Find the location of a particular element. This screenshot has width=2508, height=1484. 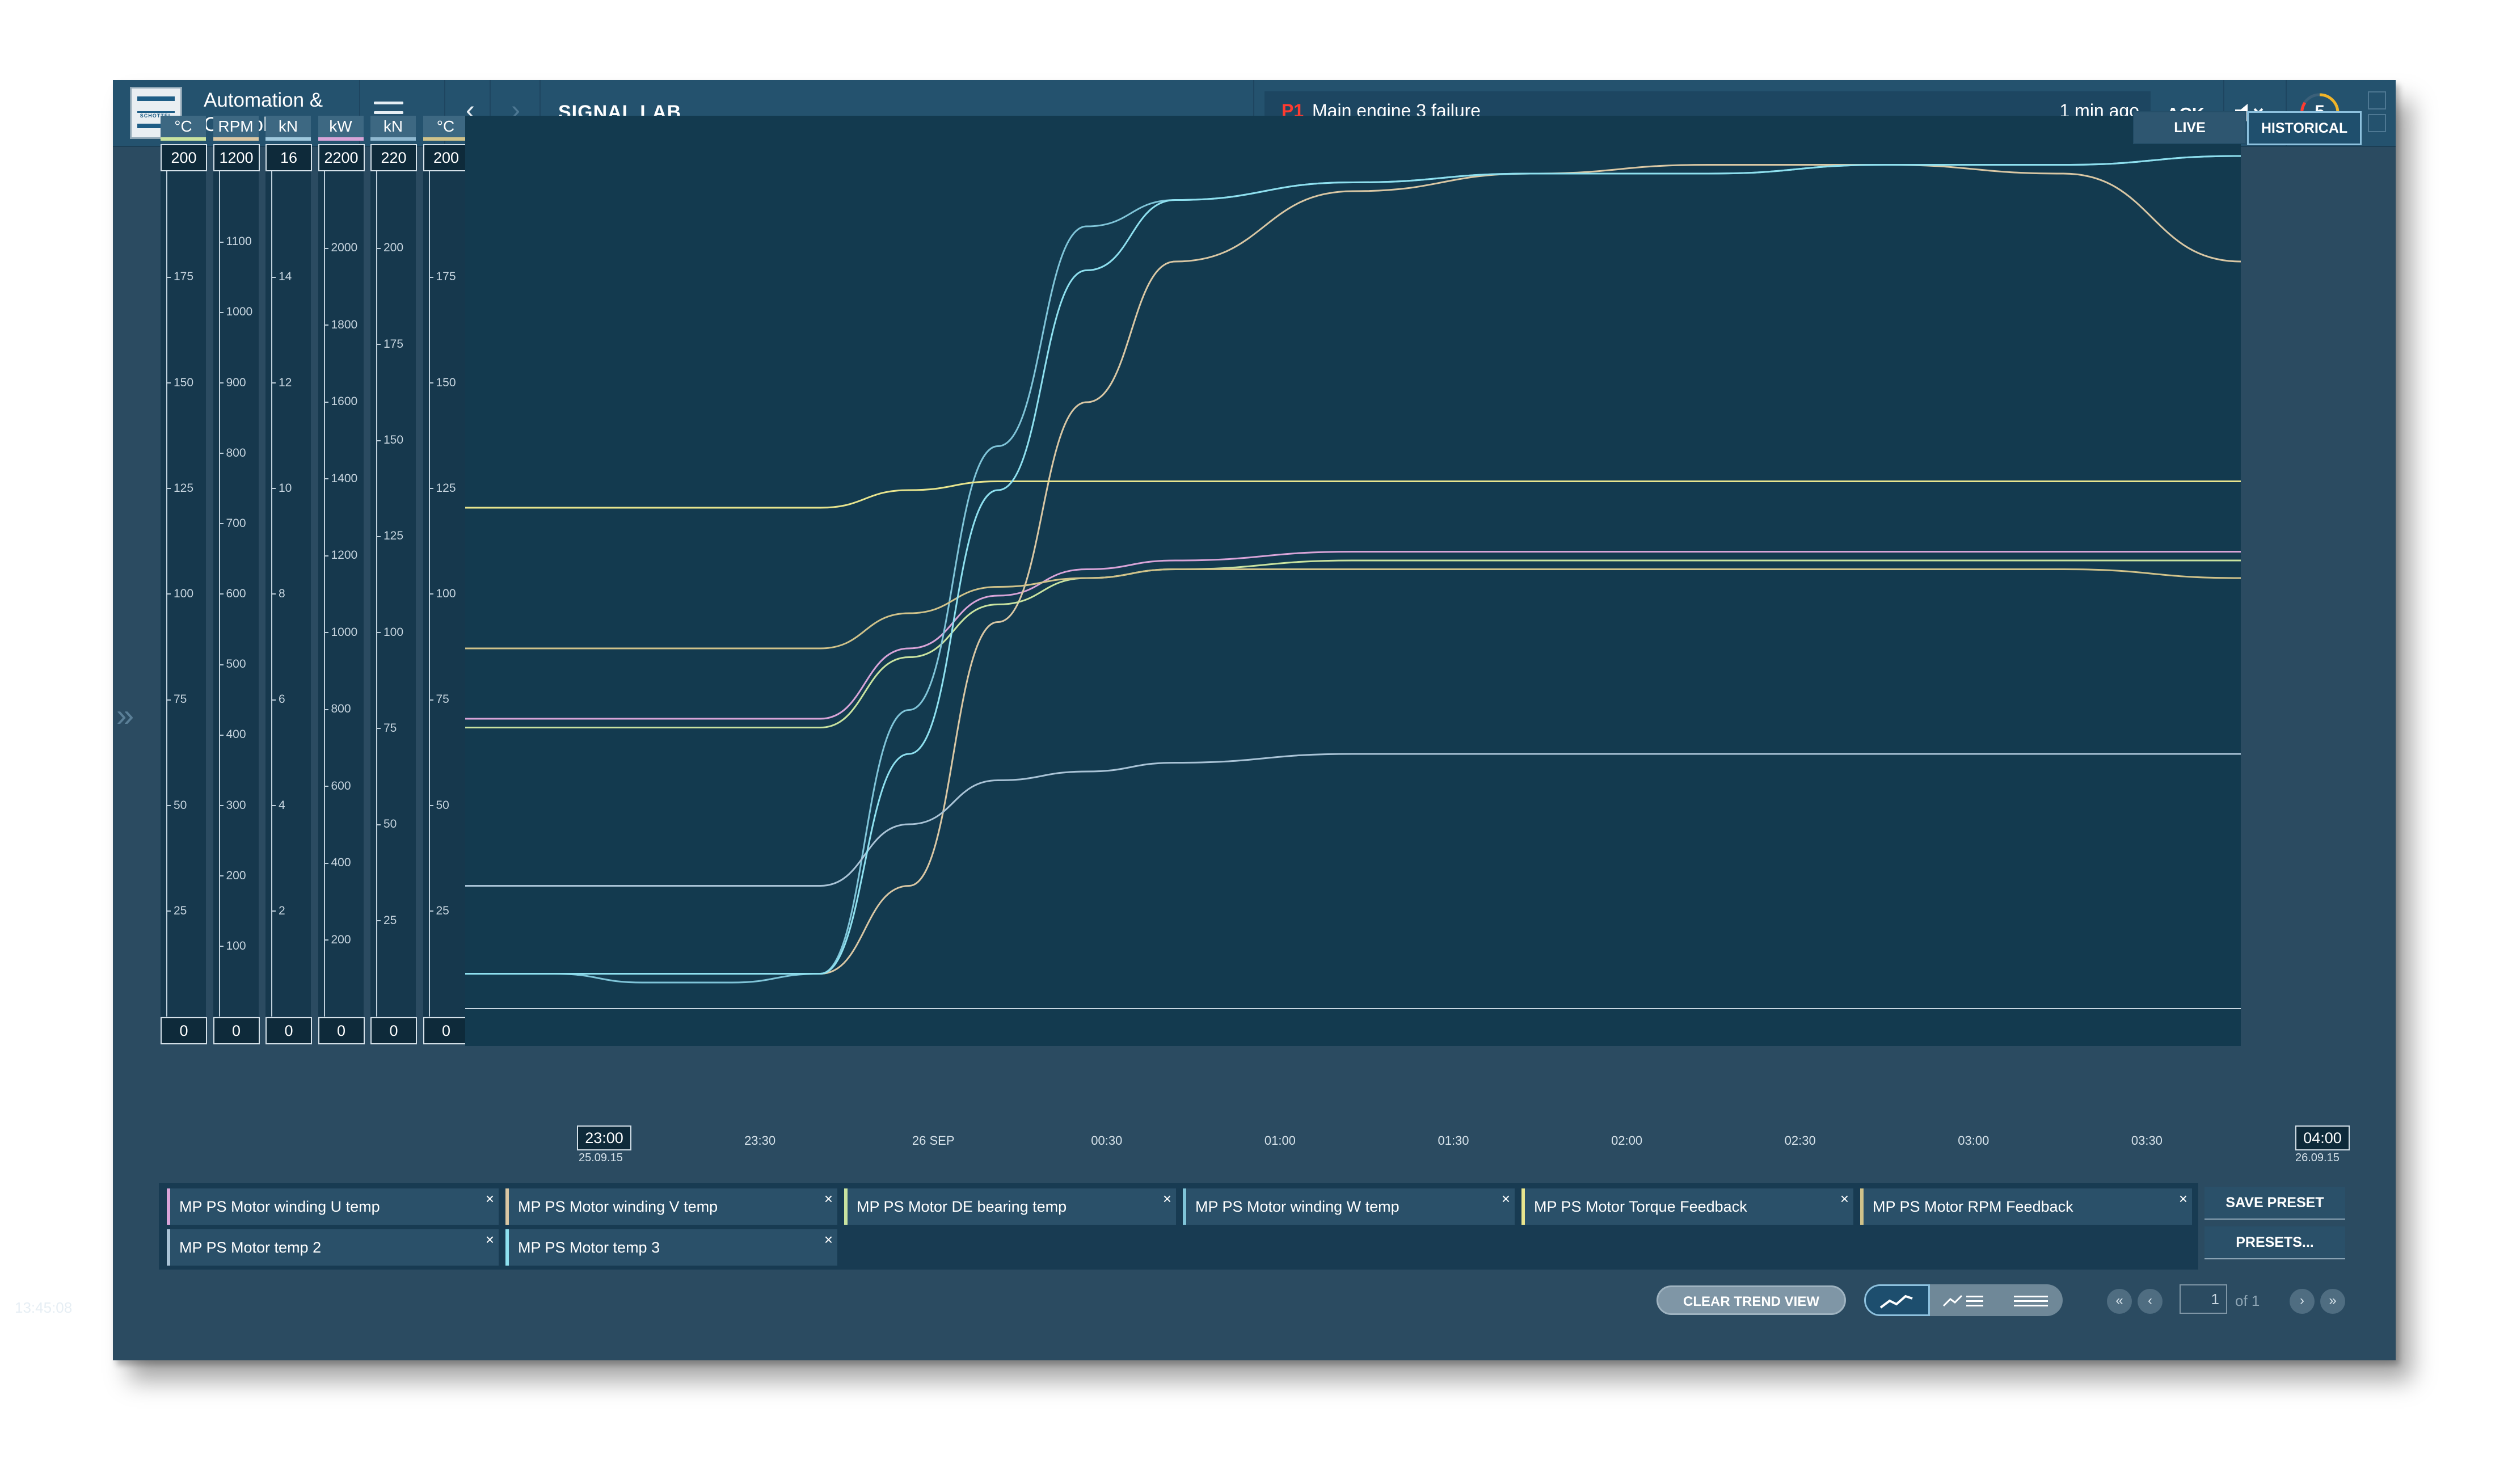

axis-scale: 14 12 10 8 6 4 2 is located at coordinates (288, 594).